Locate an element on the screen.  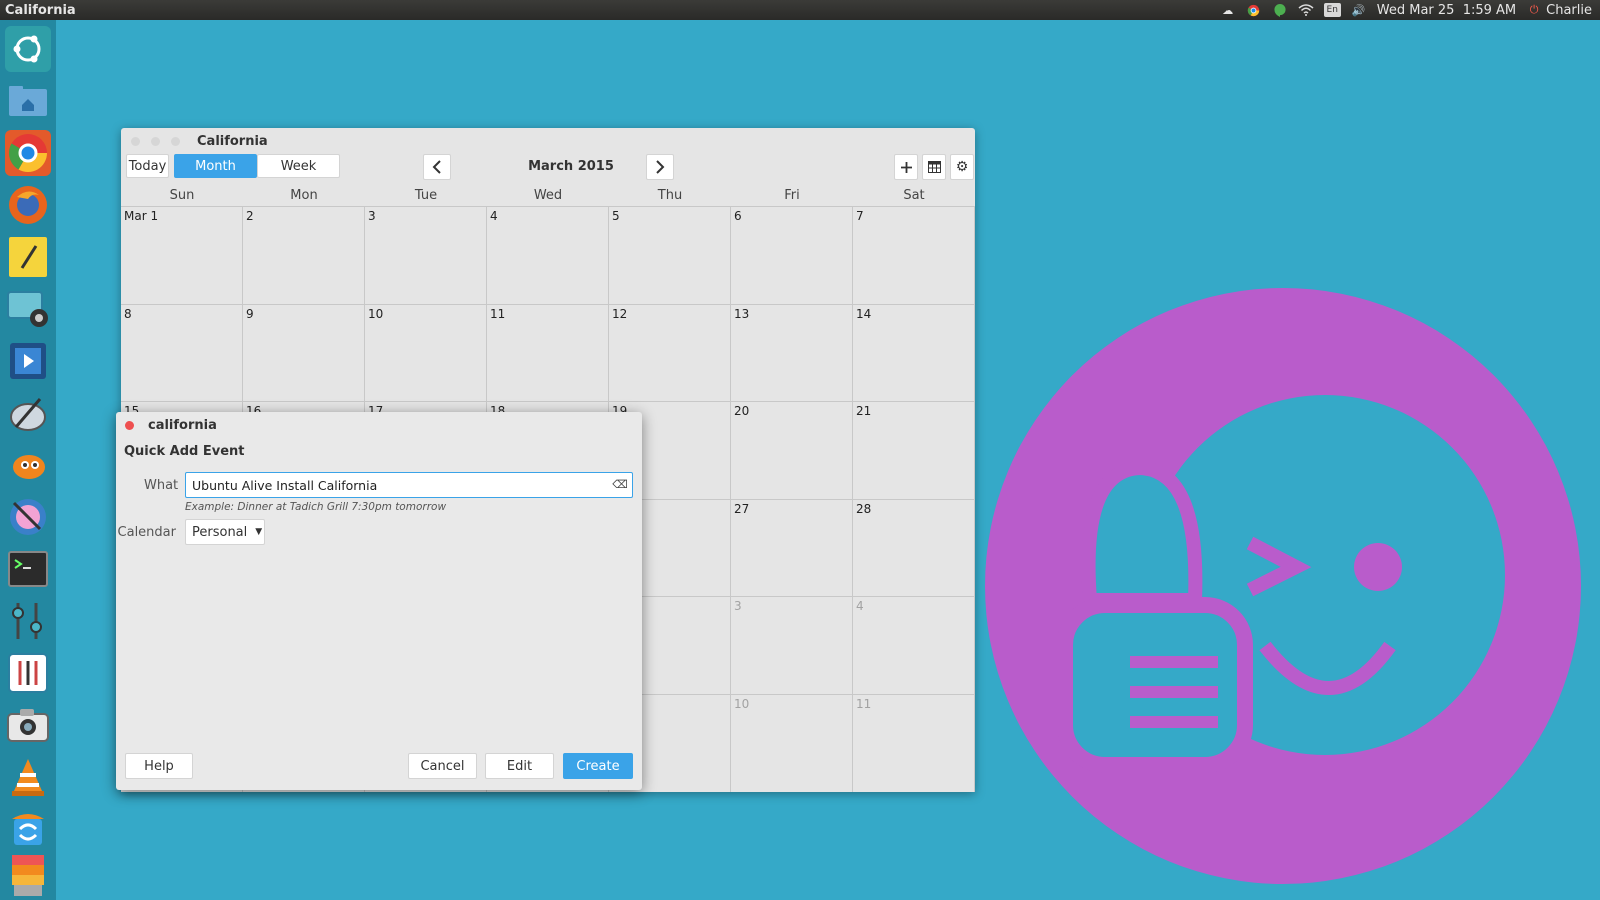
firefox-icon is located at coordinates (28, 205).